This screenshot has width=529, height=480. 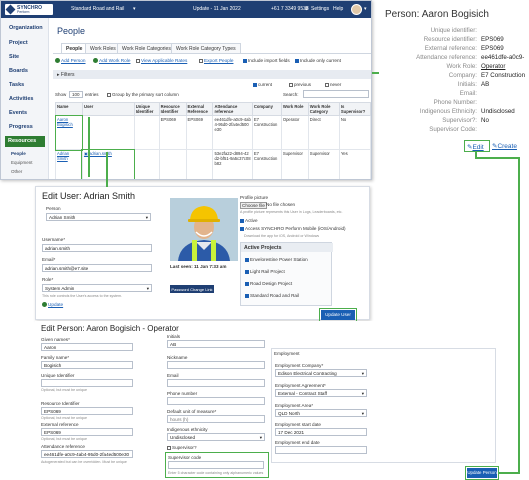 What do you see at coordinates (192, 289) in the screenshot?
I see `password-change-link-button: Password Change Link` at bounding box center [192, 289].